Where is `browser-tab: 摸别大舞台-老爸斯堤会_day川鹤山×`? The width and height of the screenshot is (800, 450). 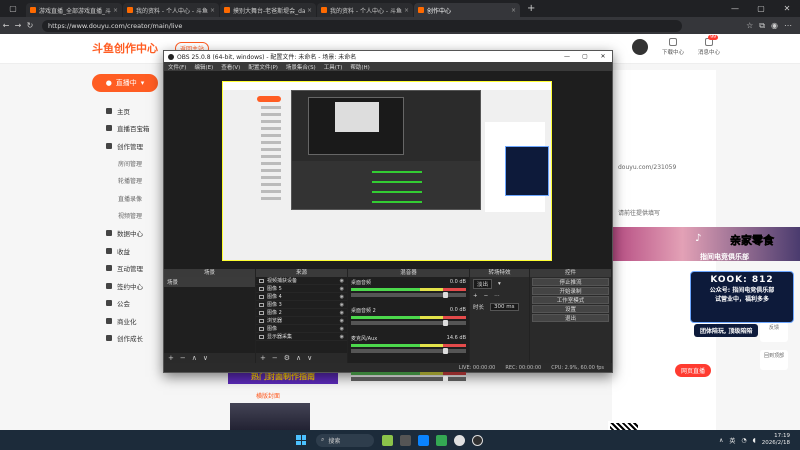 browser-tab: 摸别大舞台-老爸斯堤会_day川鹤山× is located at coordinates (268, 10).